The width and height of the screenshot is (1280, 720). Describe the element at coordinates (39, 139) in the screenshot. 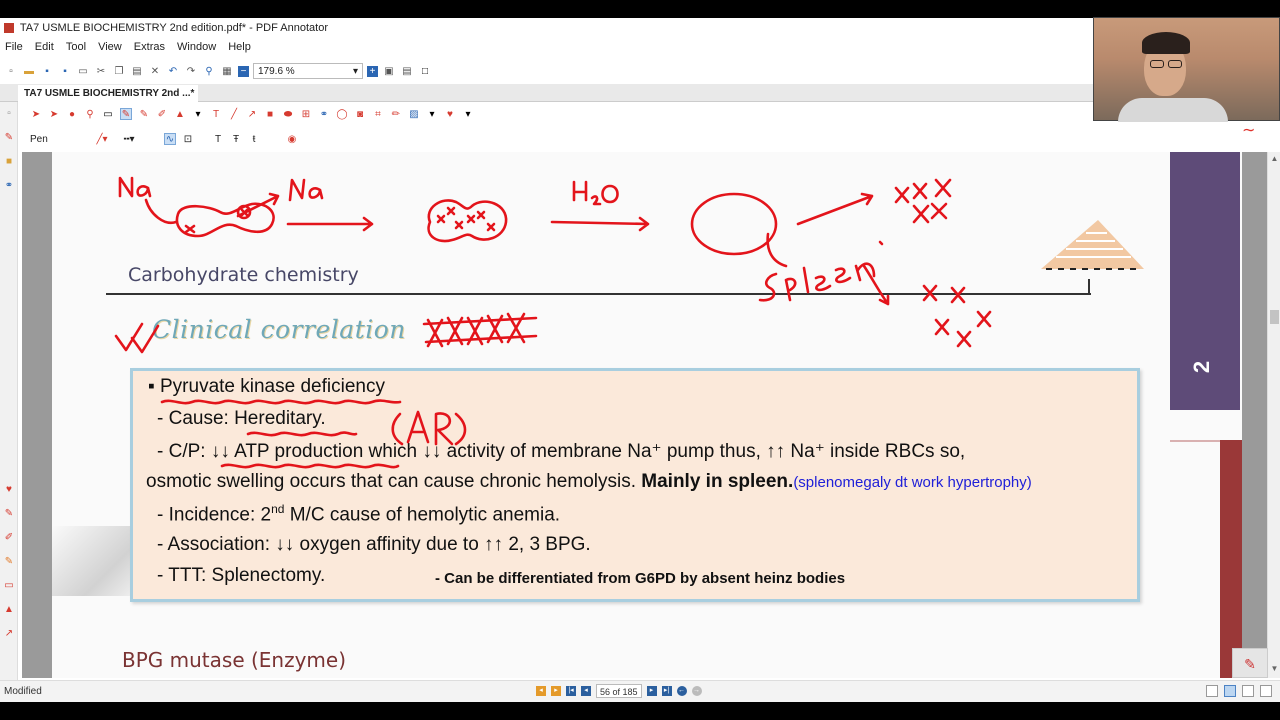

I see `tool-name: Pen` at that location.